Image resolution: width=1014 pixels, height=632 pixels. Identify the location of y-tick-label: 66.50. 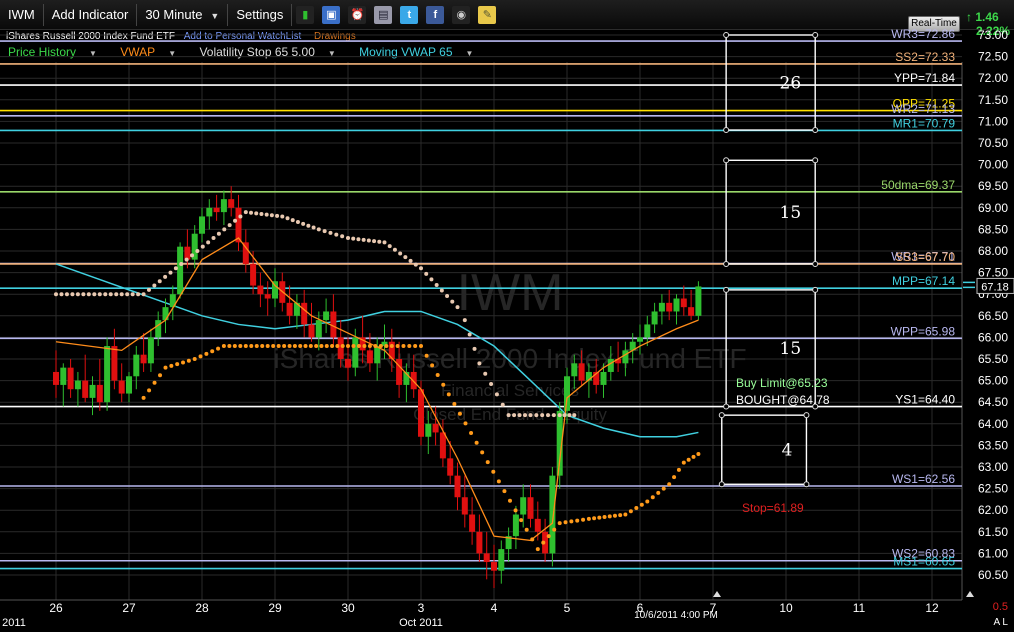
(993, 316).